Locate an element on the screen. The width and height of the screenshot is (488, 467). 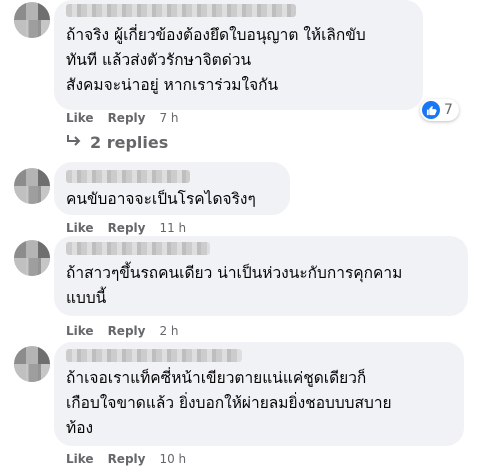
timestamp: 2 h is located at coordinates (168, 331).